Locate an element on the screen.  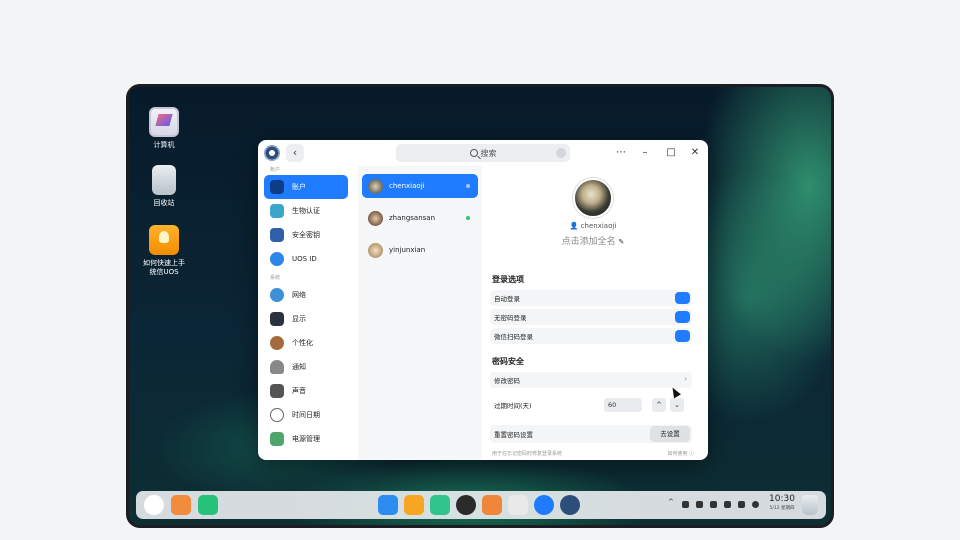
dock-trash-icon is located at coordinates (810, 505).